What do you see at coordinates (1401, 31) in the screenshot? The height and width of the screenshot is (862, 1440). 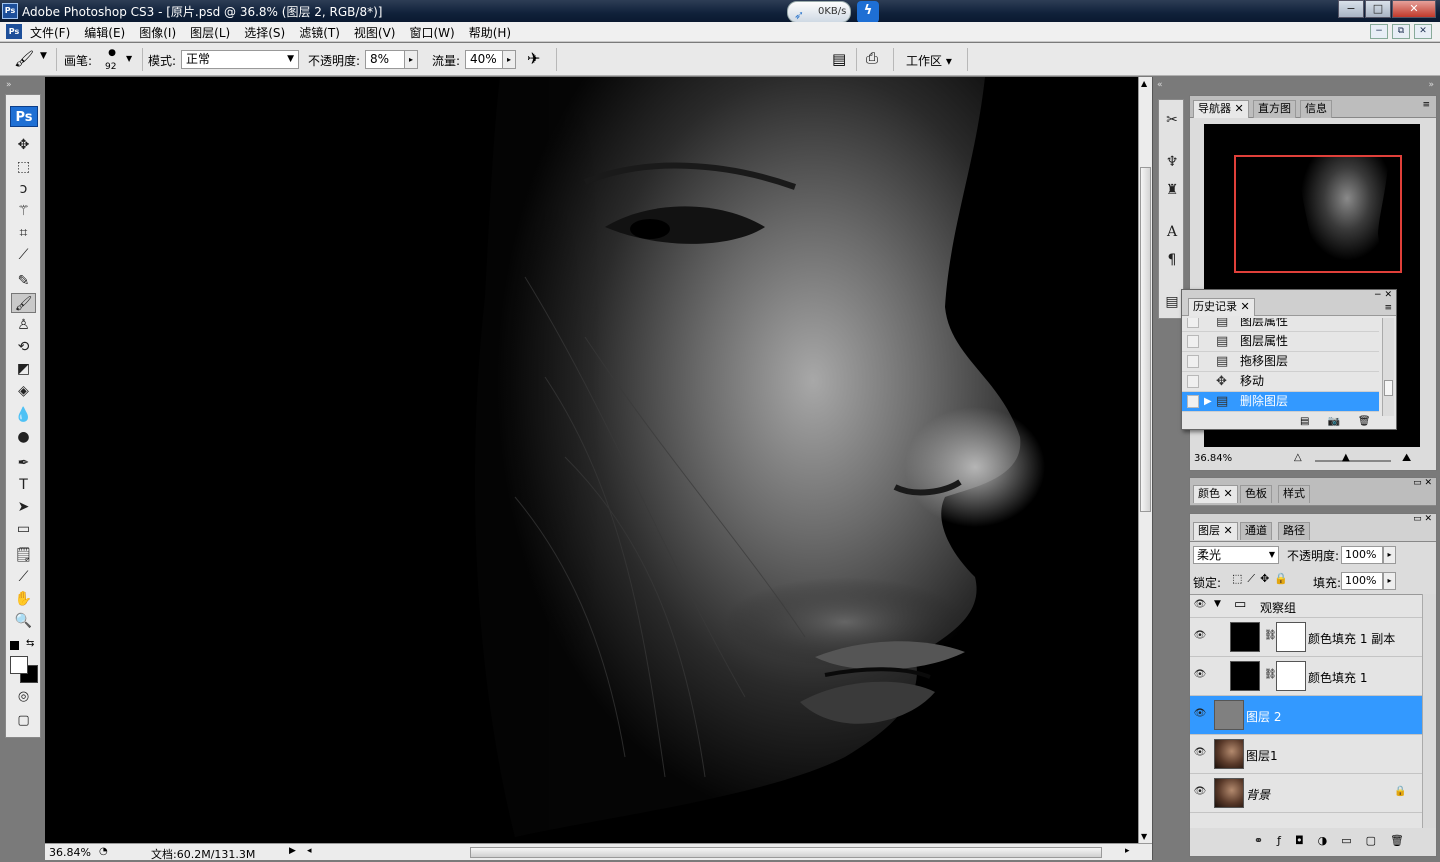 I see `doc-restore-button: ⧉` at bounding box center [1401, 31].